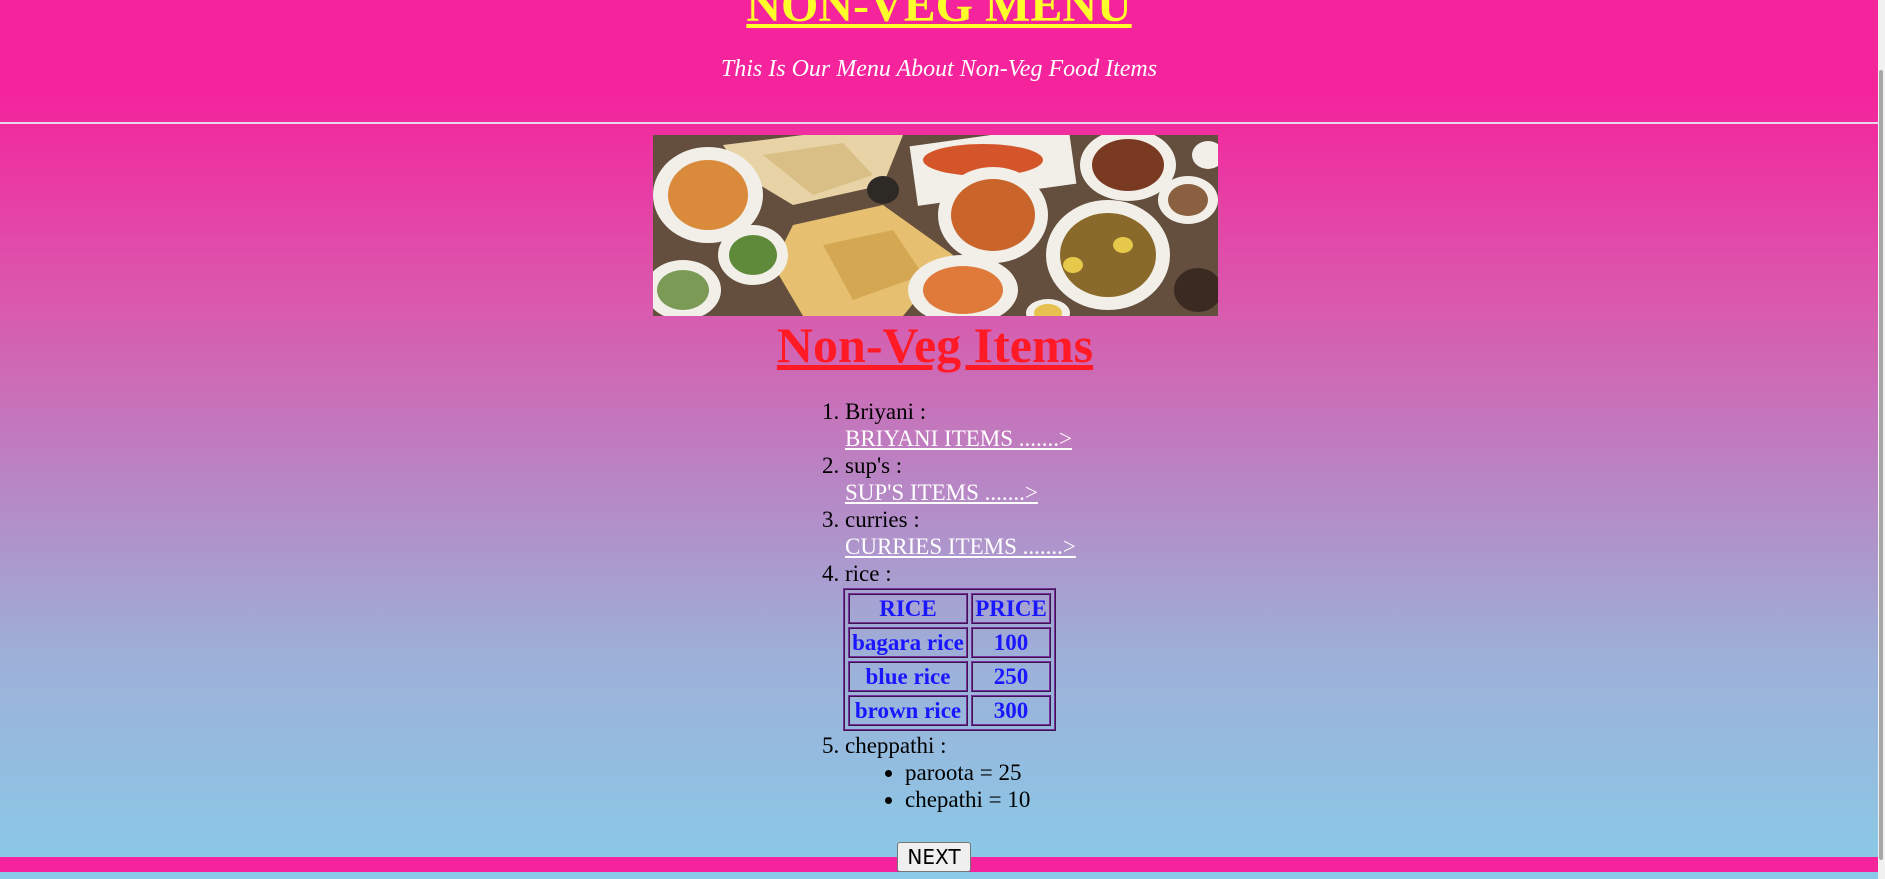 This screenshot has width=1885, height=879. What do you see at coordinates (935, 225) in the screenshot?
I see `food-platter-image` at bounding box center [935, 225].